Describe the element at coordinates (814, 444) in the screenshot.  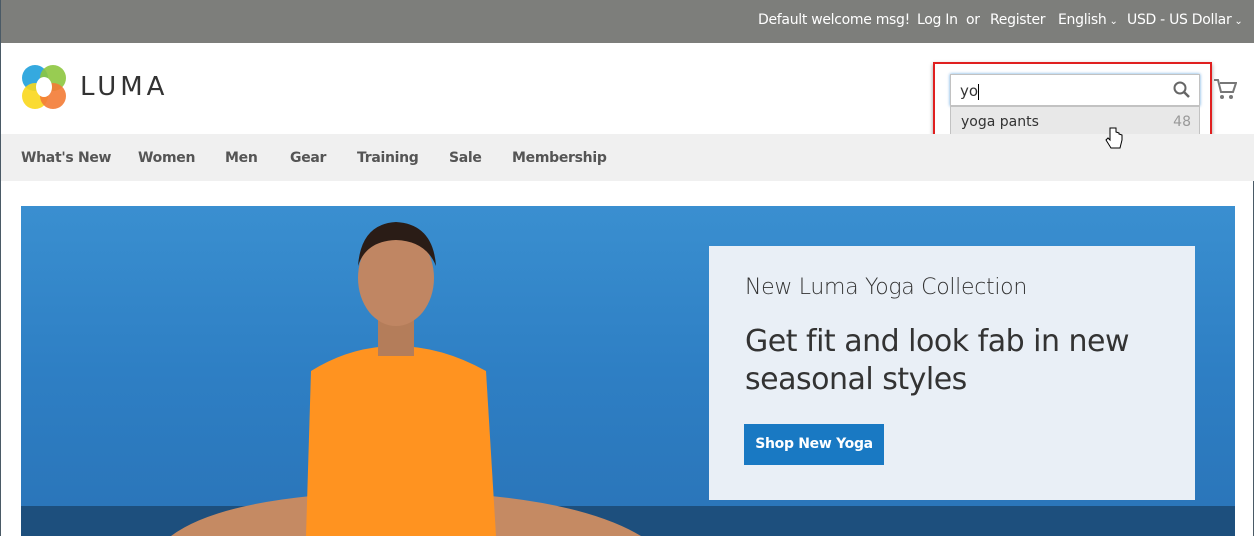
I see `shop-new-yoga-button: Shop New Yoga` at that location.